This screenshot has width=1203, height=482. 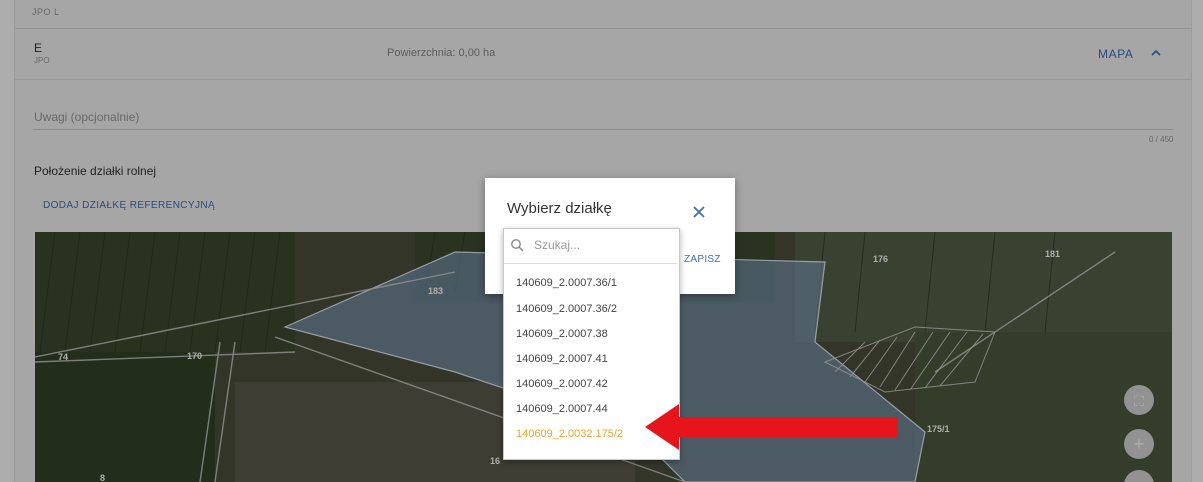 What do you see at coordinates (566, 309) in the screenshot?
I see `list-item: 140609_2.0007.36/2` at bounding box center [566, 309].